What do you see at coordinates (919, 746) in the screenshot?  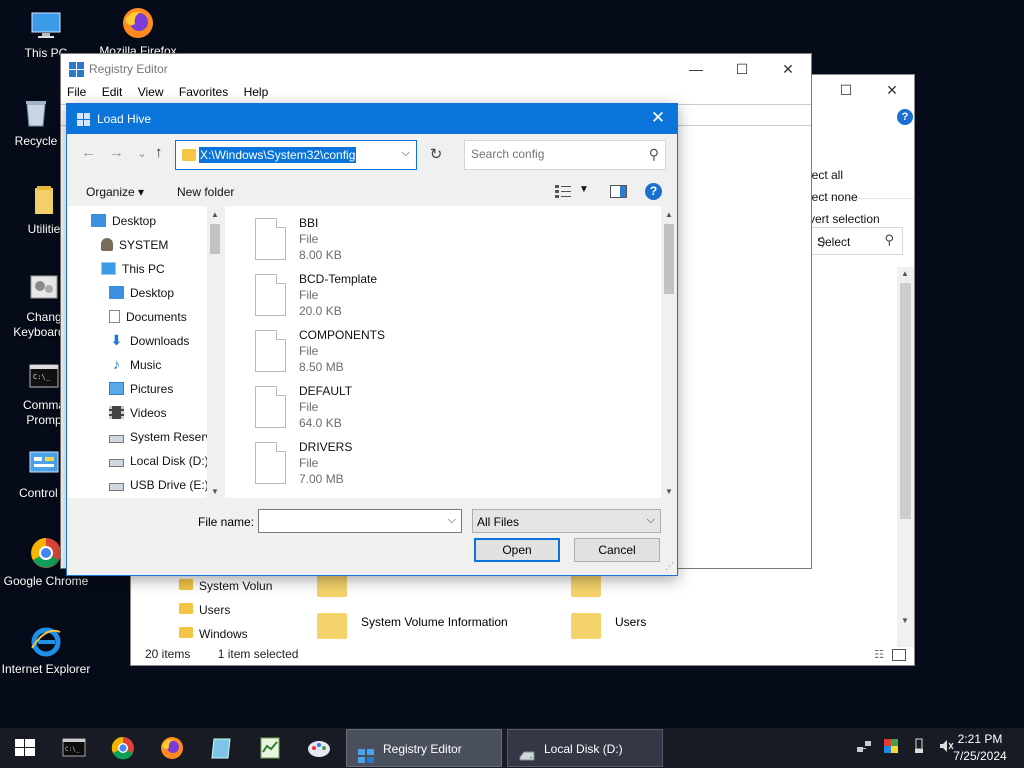 I see `usb-device-icon` at bounding box center [919, 746].